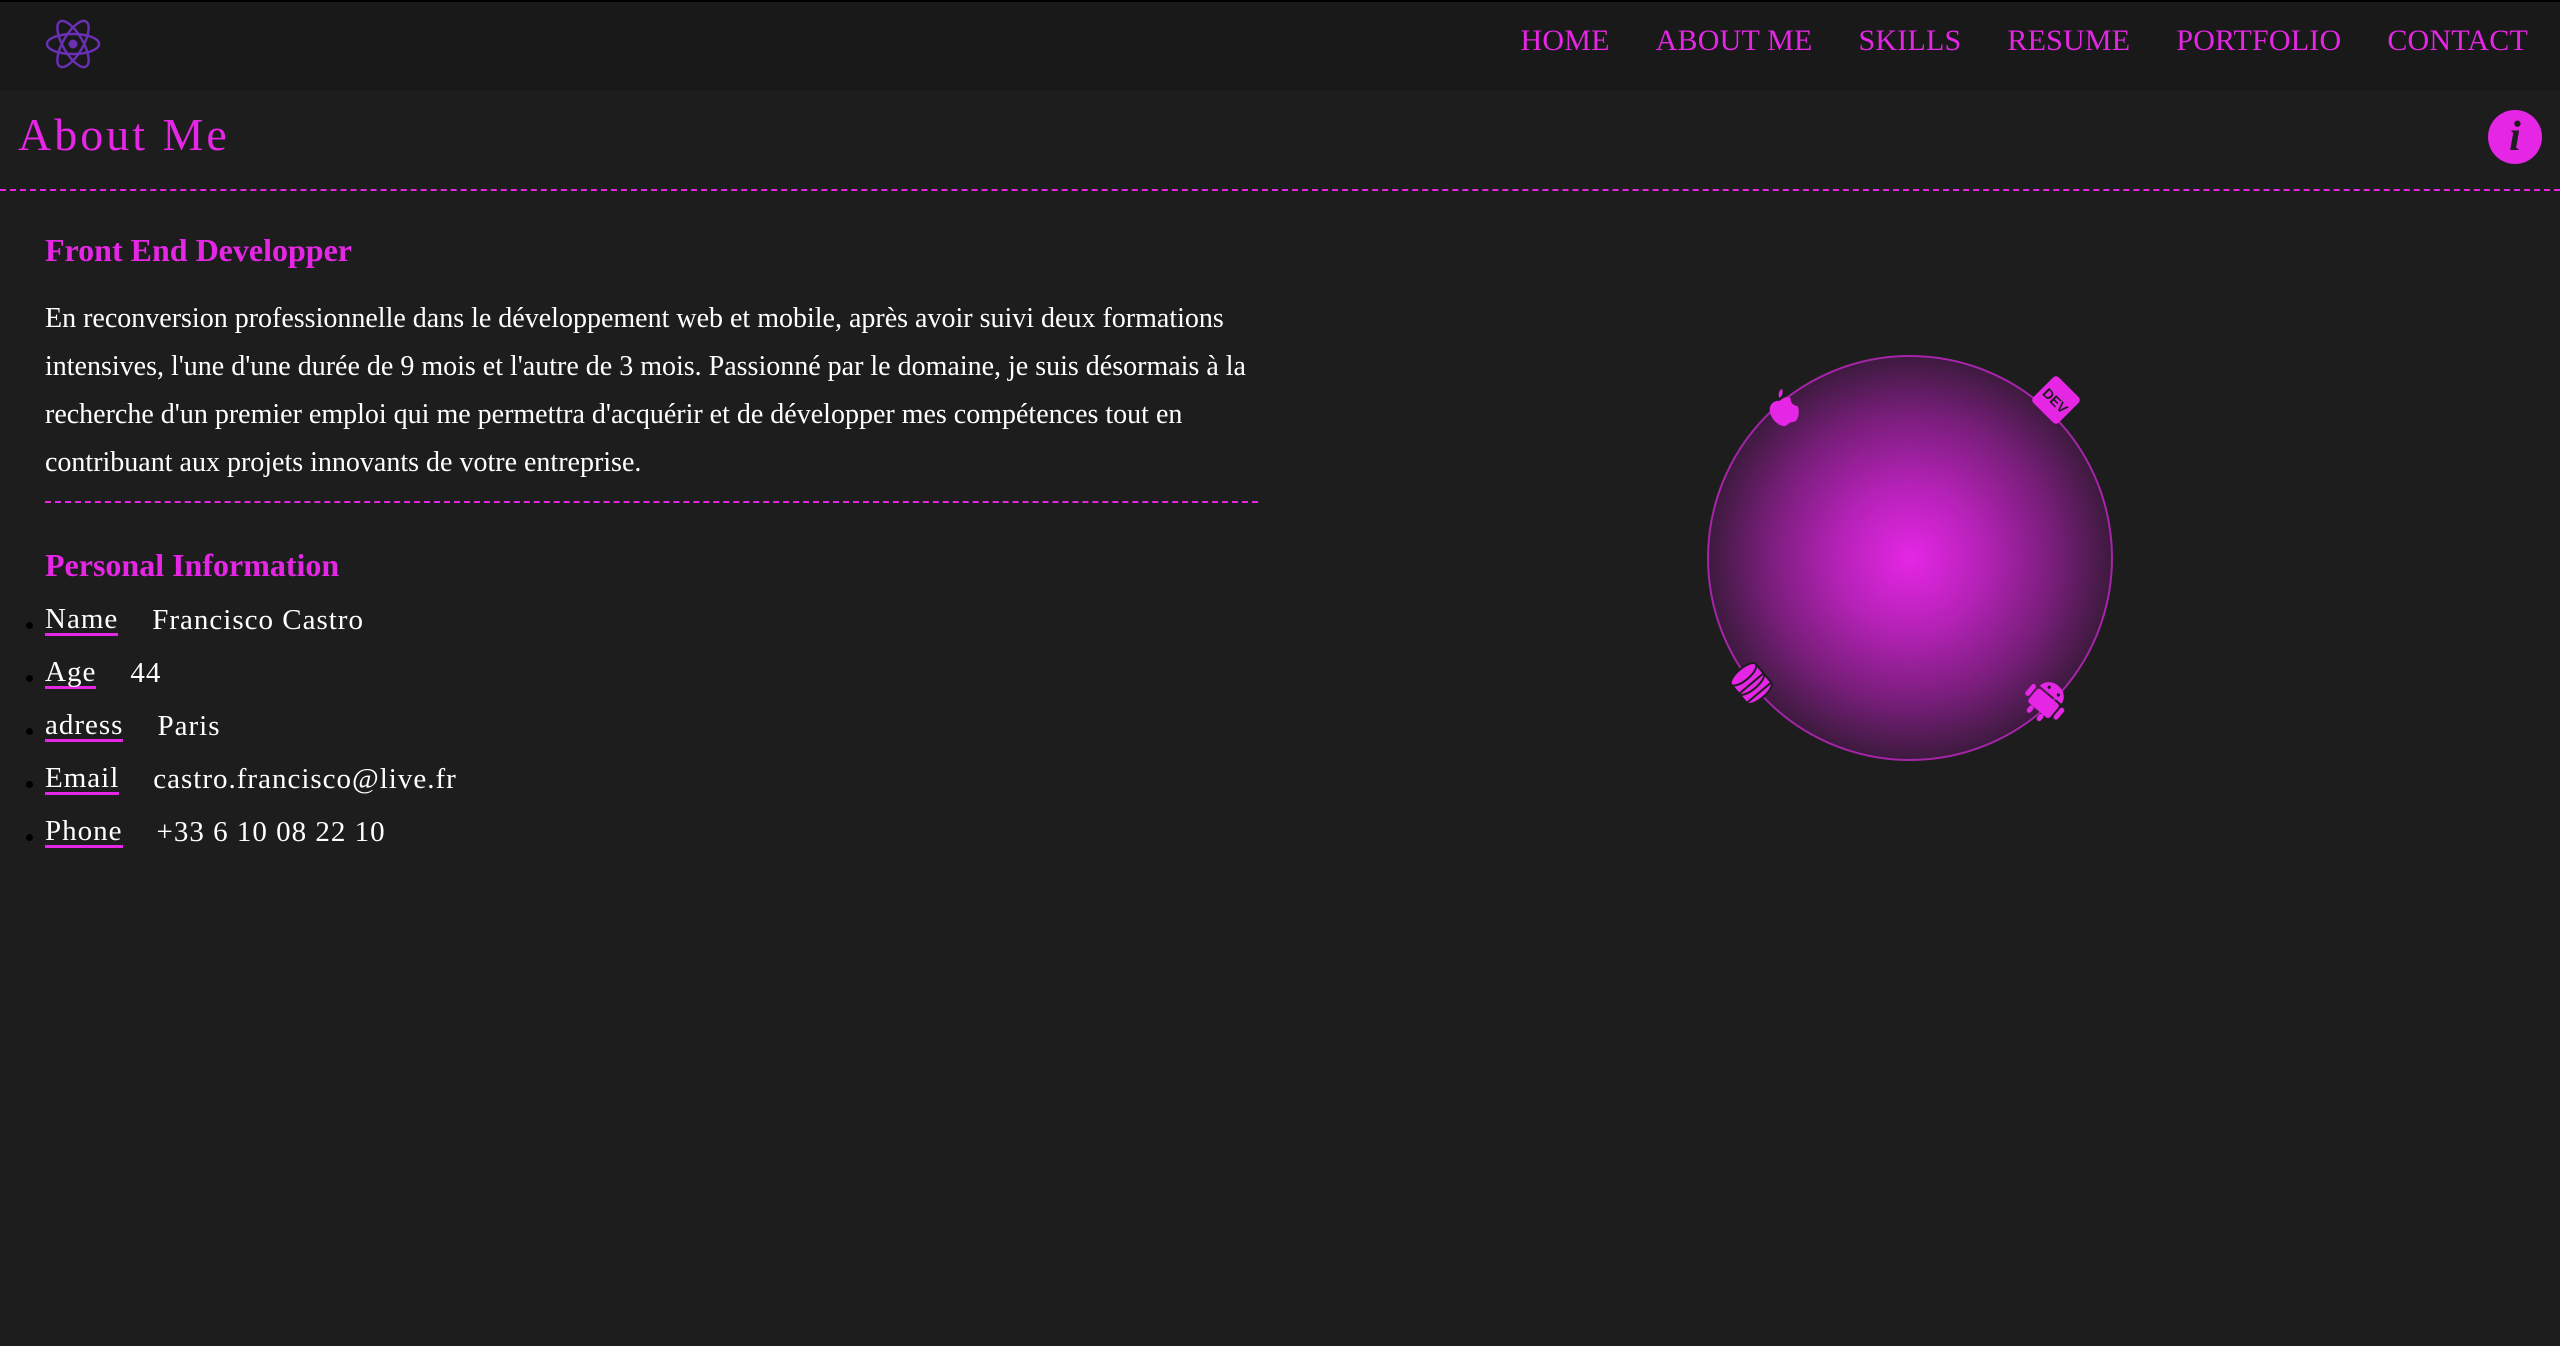 Image resolution: width=2560 pixels, height=1346 pixels. Describe the element at coordinates (71, 672) in the screenshot. I see `info-label-age: Age` at that location.